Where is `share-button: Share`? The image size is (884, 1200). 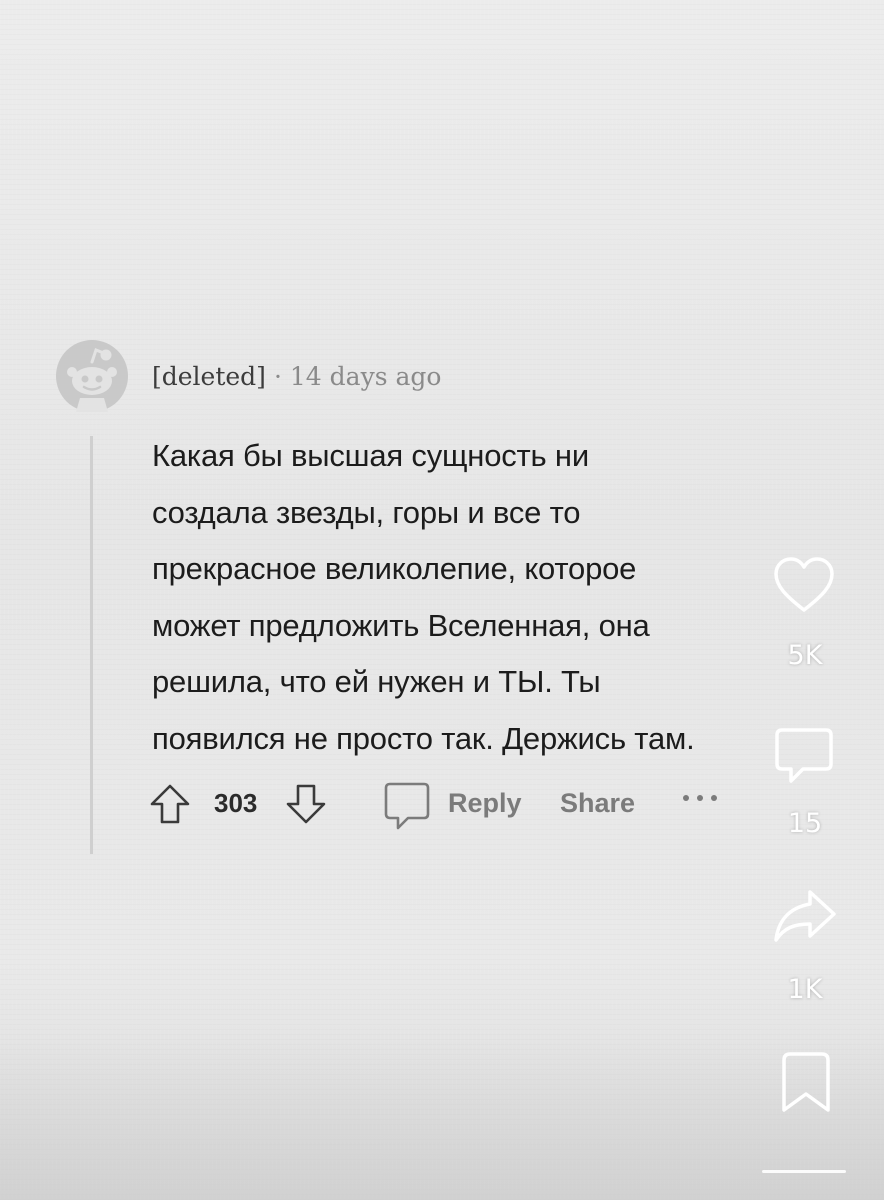 share-button: Share is located at coordinates (597, 803).